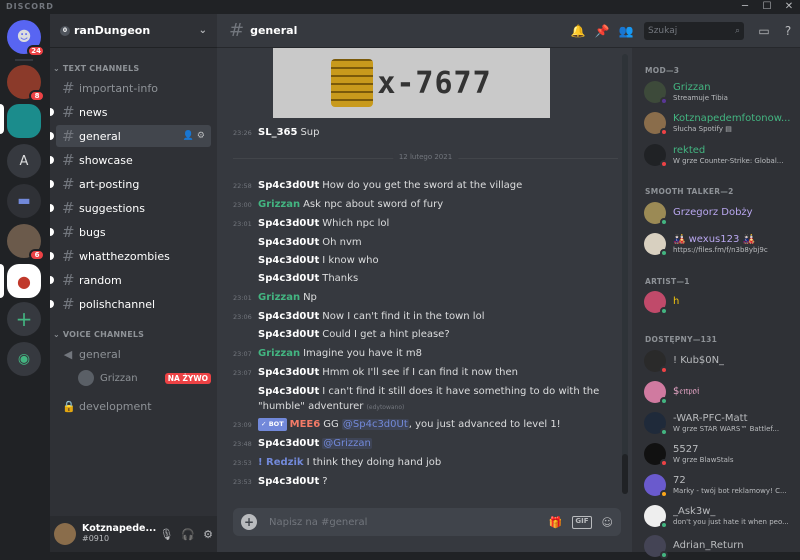 This screenshot has height=560, width=800. Describe the element at coordinates (703, 459) in the screenshot. I see `member-activity: W grze BlawStals` at that location.